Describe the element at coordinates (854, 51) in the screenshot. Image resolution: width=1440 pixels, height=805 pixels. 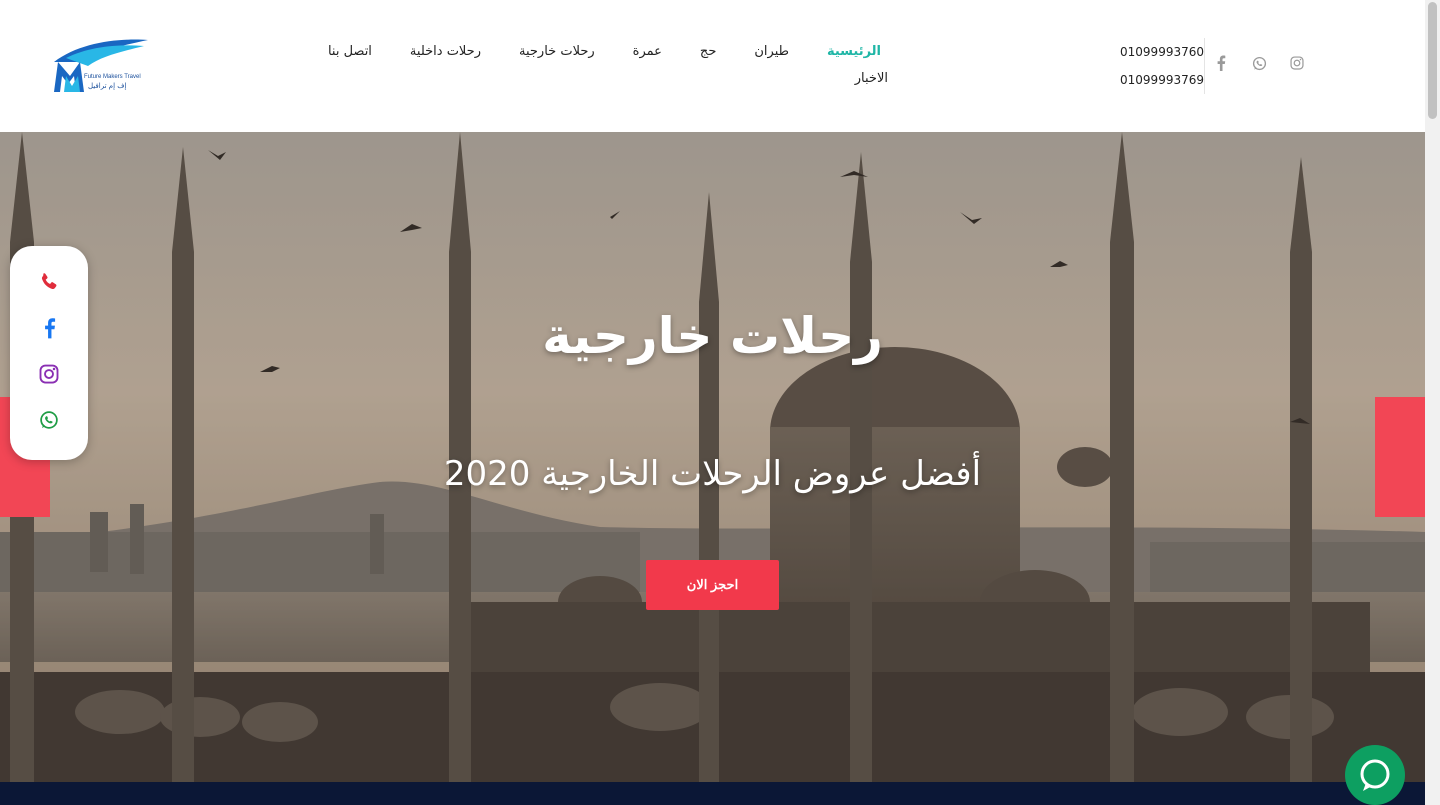
I see `nav-item-home: الرئيسية` at that location.